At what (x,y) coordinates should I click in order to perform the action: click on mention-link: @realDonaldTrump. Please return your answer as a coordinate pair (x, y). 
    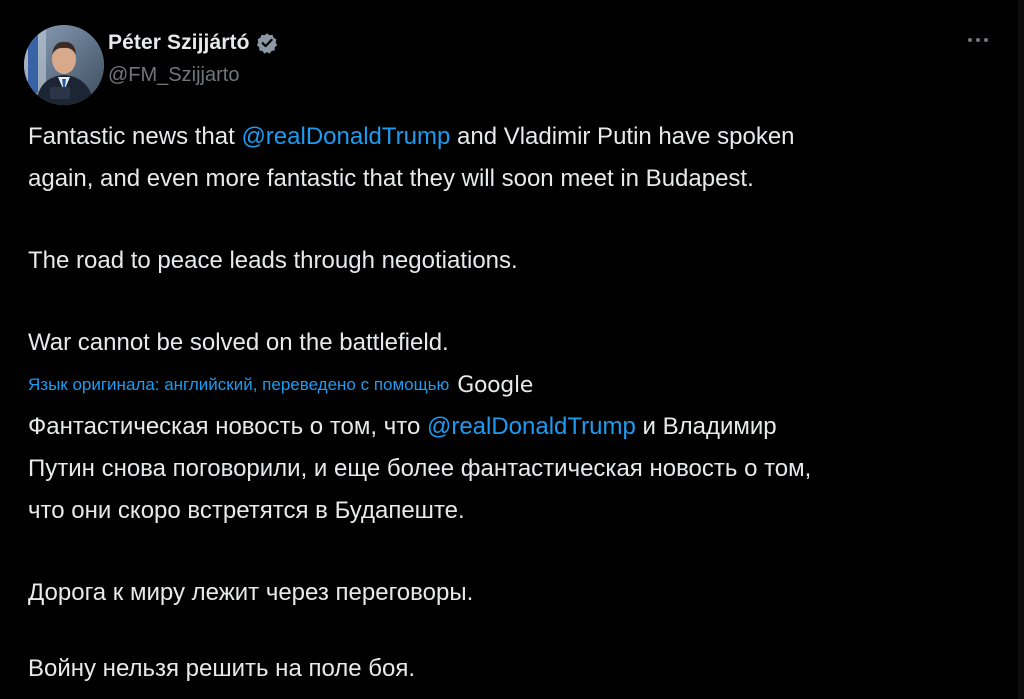
    Looking at the image, I should click on (345, 136).